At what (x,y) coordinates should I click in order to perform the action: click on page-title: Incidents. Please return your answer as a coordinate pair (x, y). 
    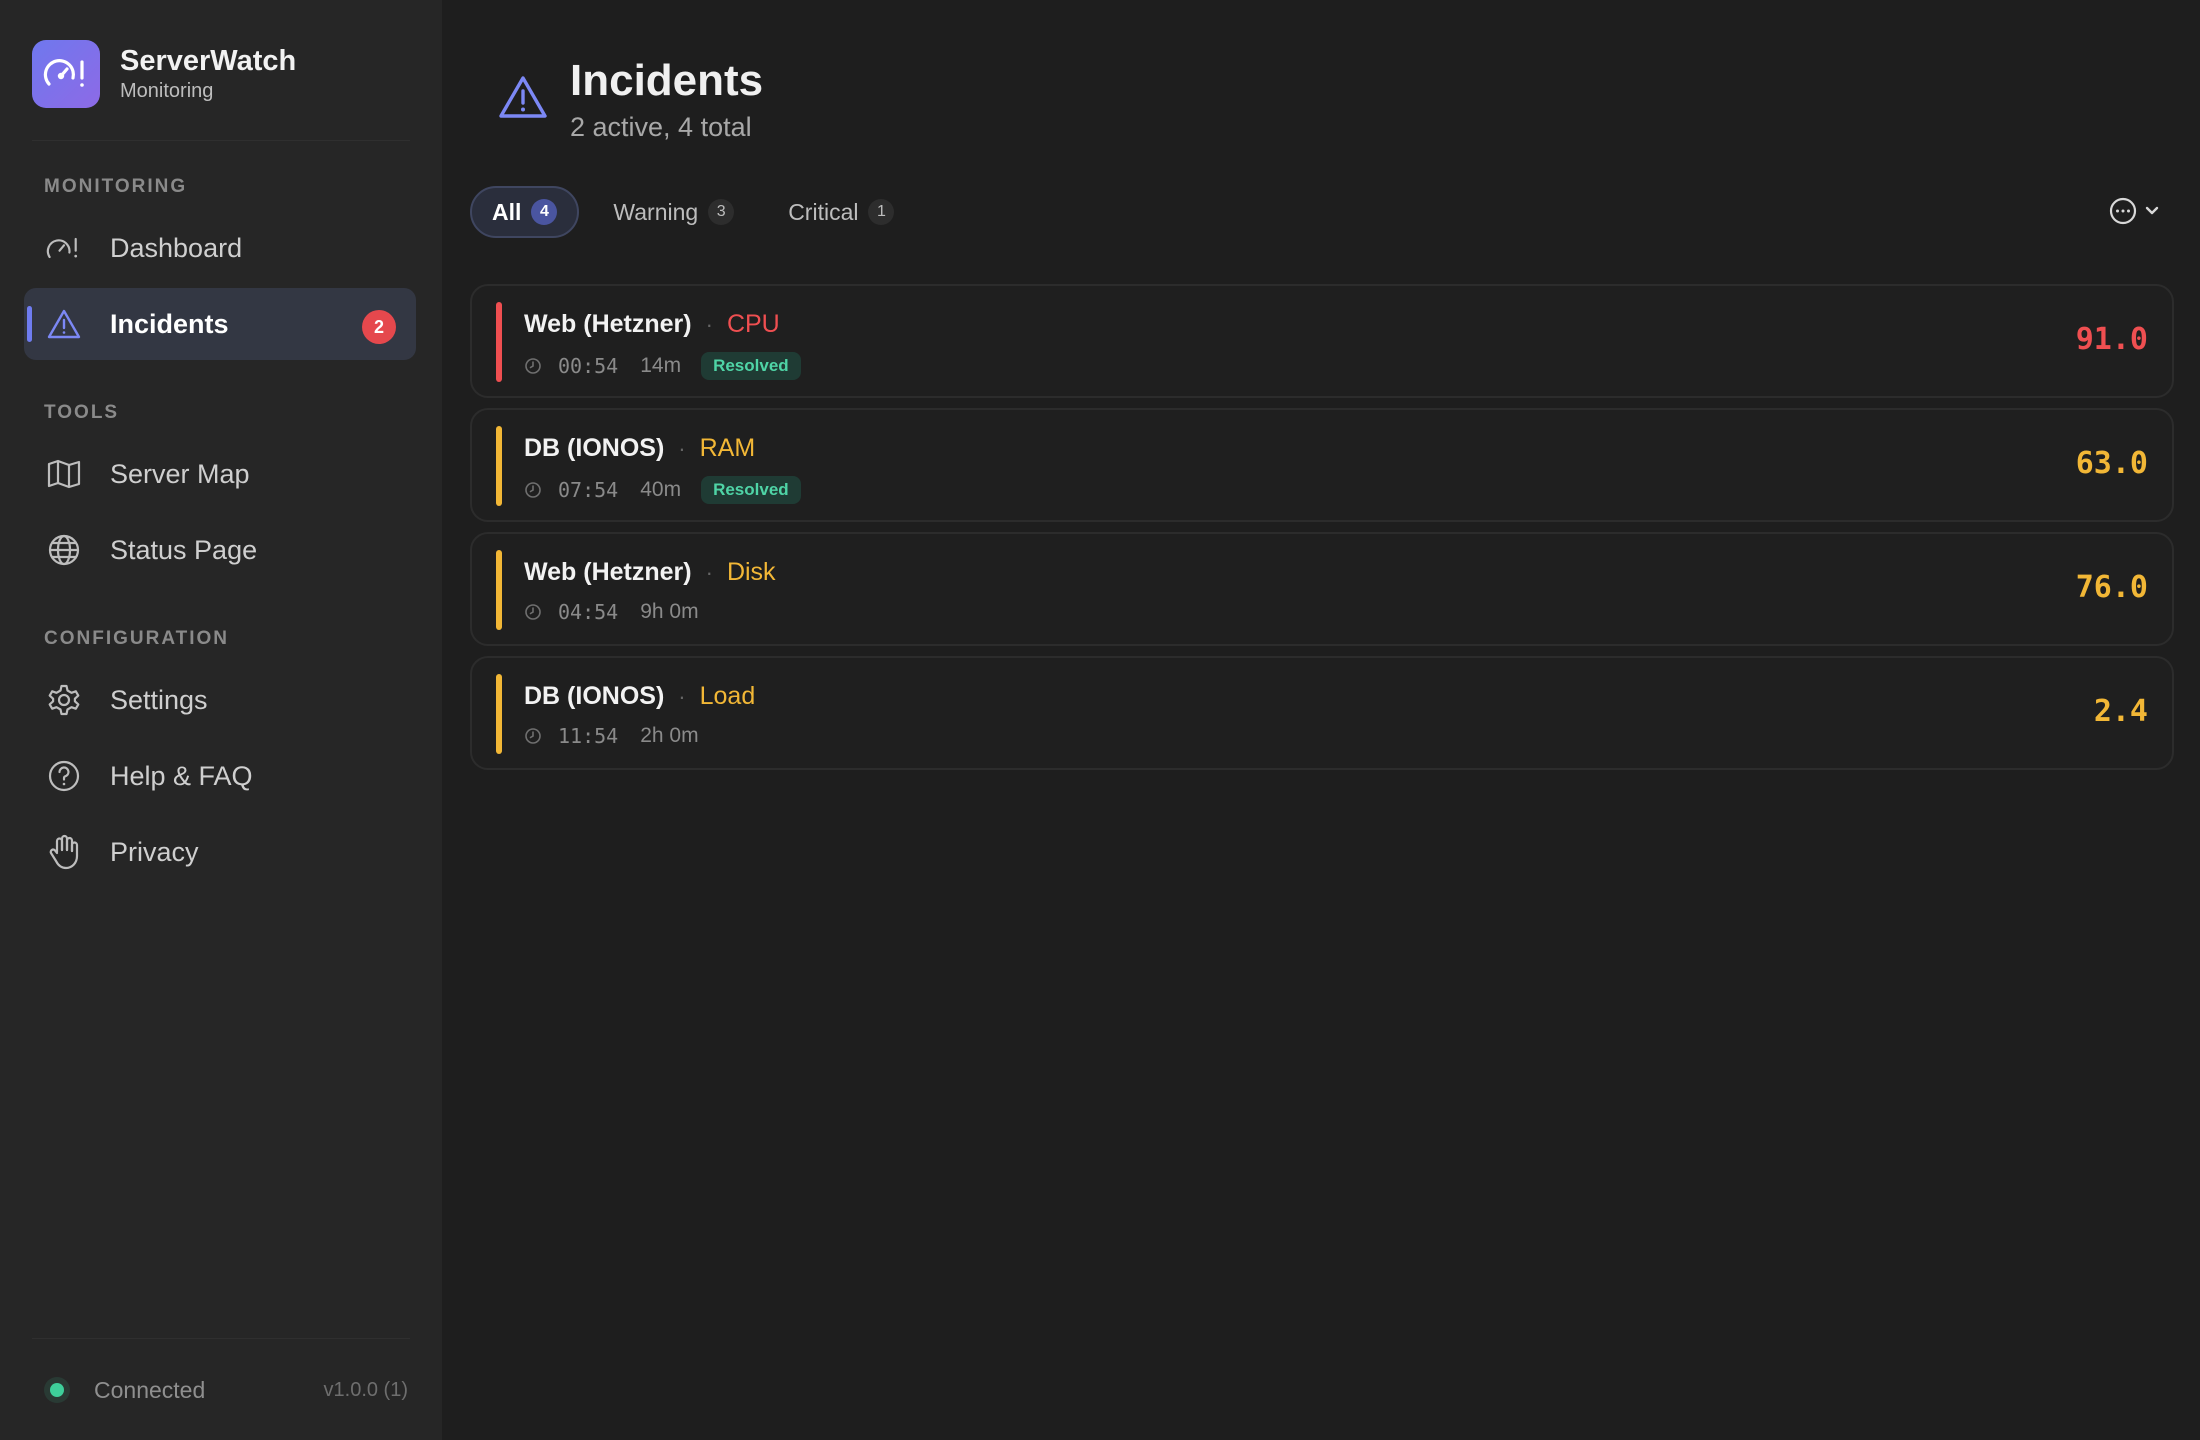
    Looking at the image, I should click on (667, 80).